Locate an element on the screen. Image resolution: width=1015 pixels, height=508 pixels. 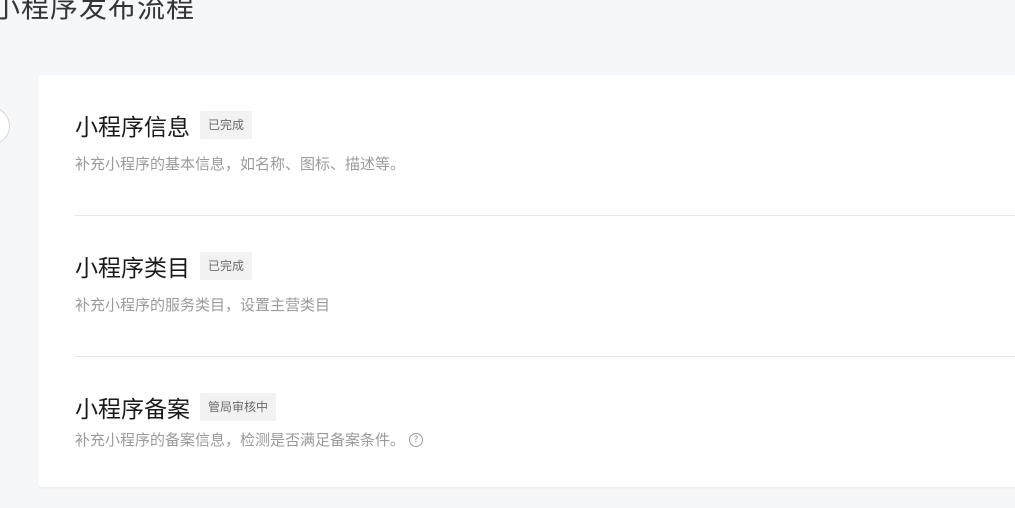
step-mini-program-category: 小程序类目 已完成 补充小程序的服务类目，设置主营类目 is located at coordinates (545, 282).